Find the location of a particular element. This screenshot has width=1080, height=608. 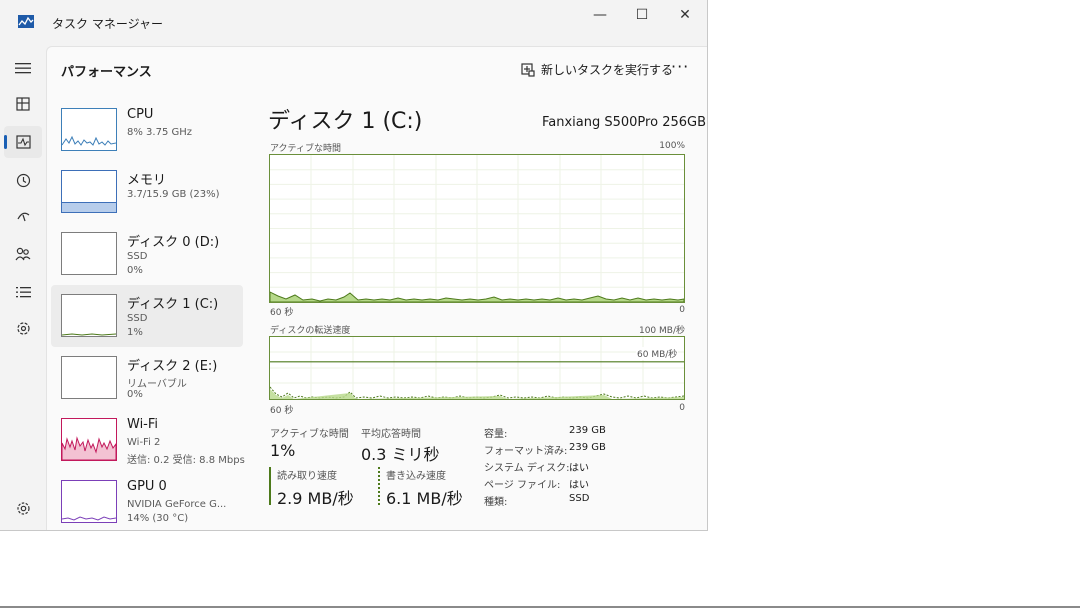

active-time-graph-max: 100% is located at coordinates (672, 146).